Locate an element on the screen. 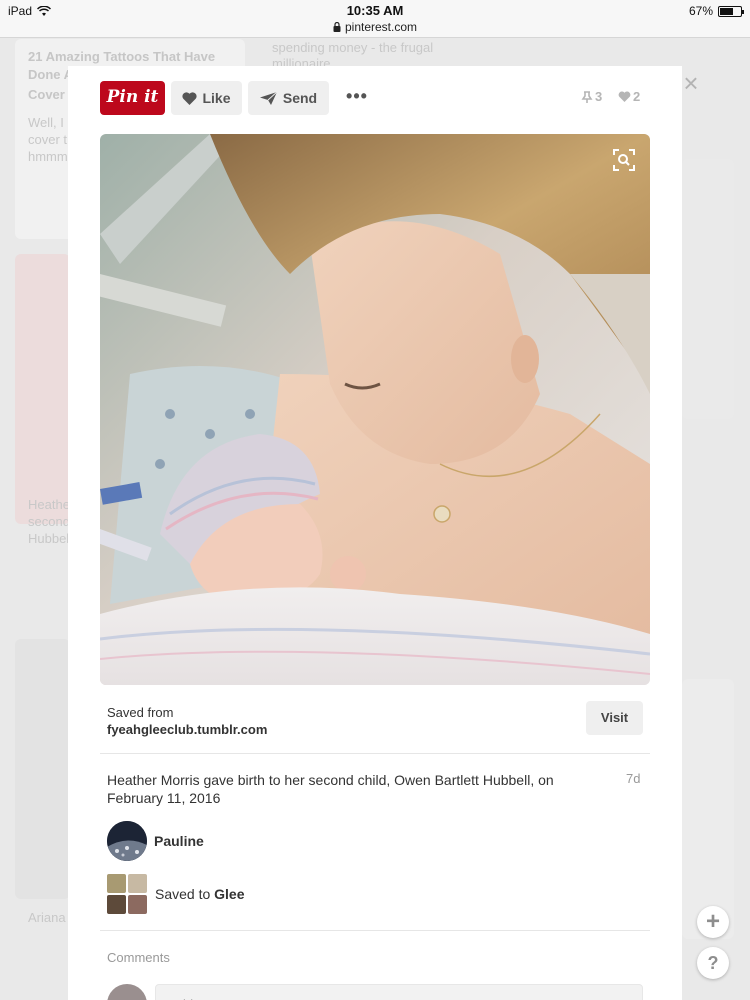 This screenshot has width=750, height=1000. zoom-icon is located at coordinates (624, 160).